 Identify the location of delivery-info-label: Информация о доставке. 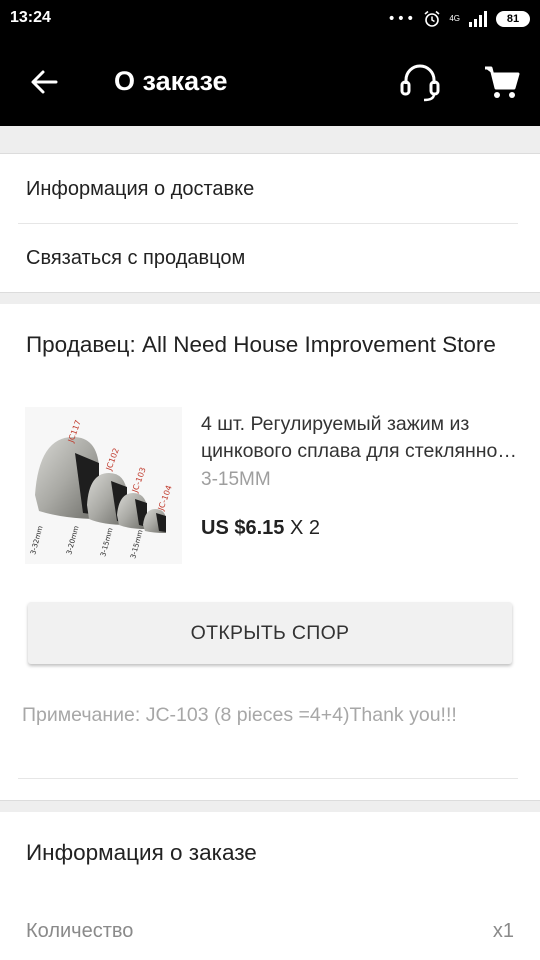
(140, 189).